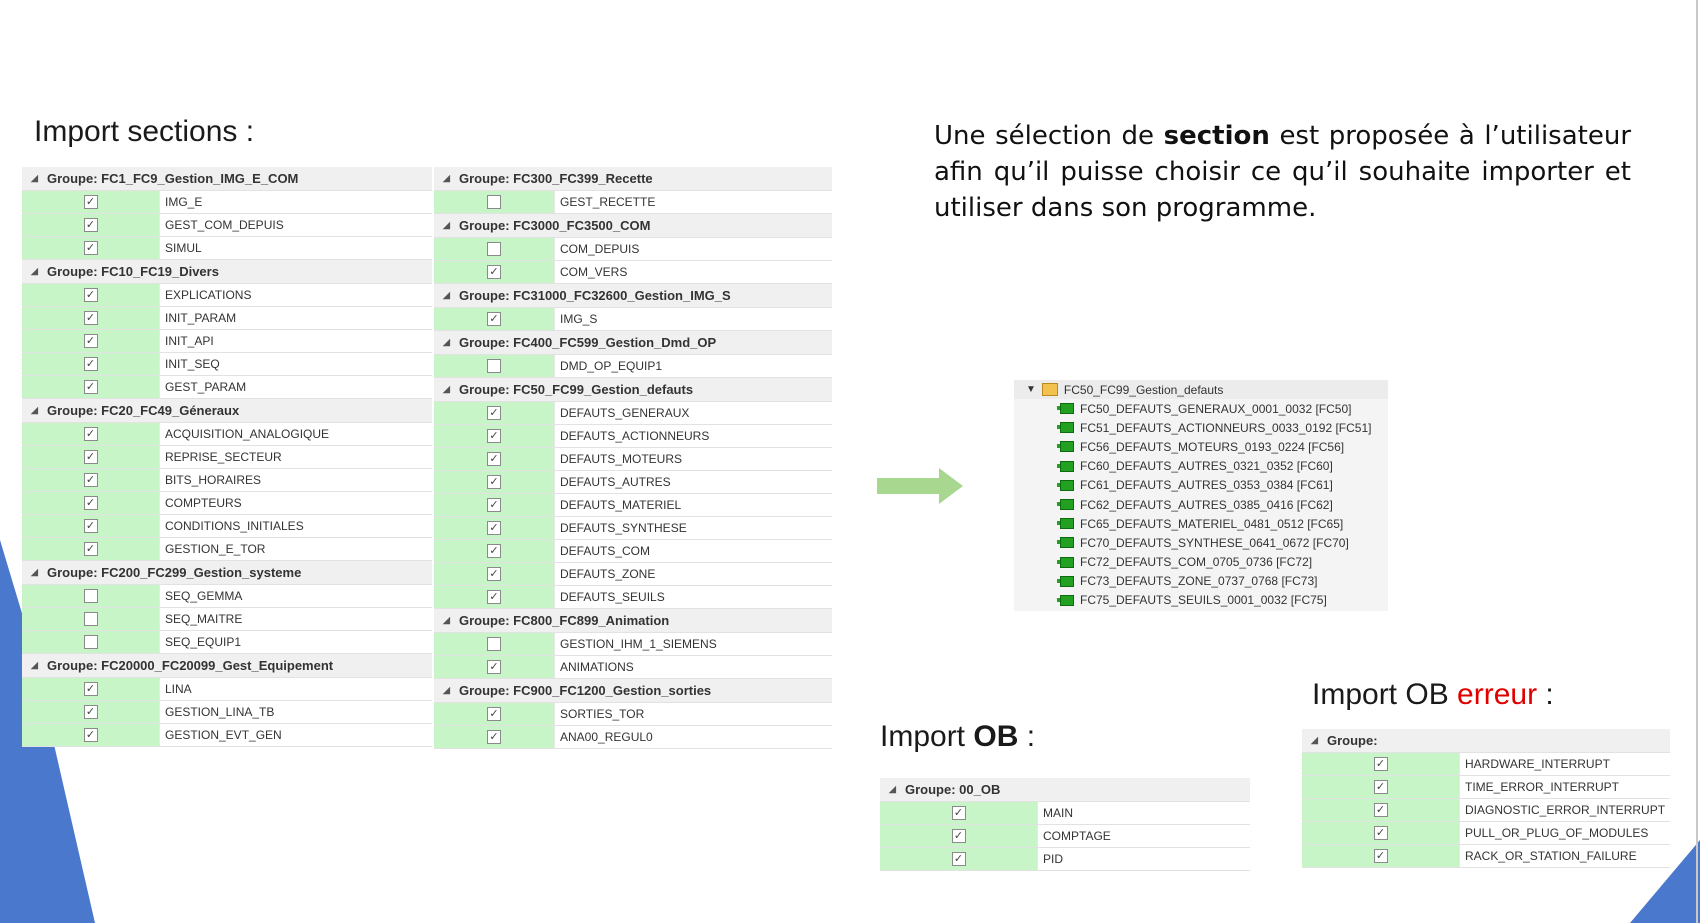 This screenshot has width=1700, height=923. What do you see at coordinates (1201, 542) in the screenshot?
I see `tree-item: FC70_DEFAUTS_SYNTHESE_0641_0672 [FC70]` at bounding box center [1201, 542].